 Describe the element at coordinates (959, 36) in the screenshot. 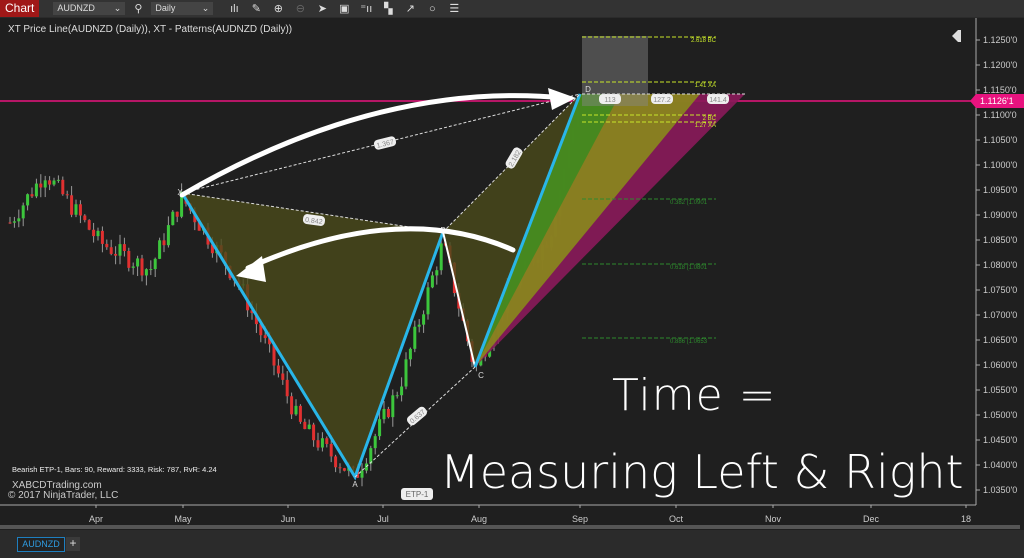

I see `skip-to-end-bar` at that location.